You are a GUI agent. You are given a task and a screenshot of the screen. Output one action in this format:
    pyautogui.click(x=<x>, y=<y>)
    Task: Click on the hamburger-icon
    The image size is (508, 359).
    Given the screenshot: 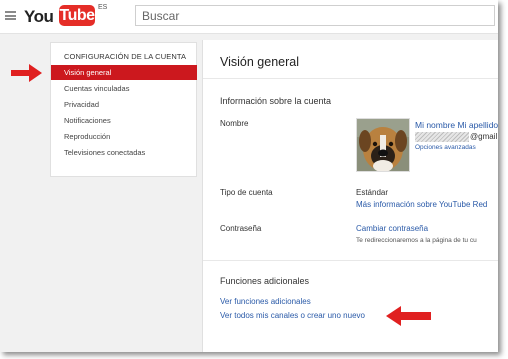 What is the action you would take?
    pyautogui.click(x=10, y=15)
    